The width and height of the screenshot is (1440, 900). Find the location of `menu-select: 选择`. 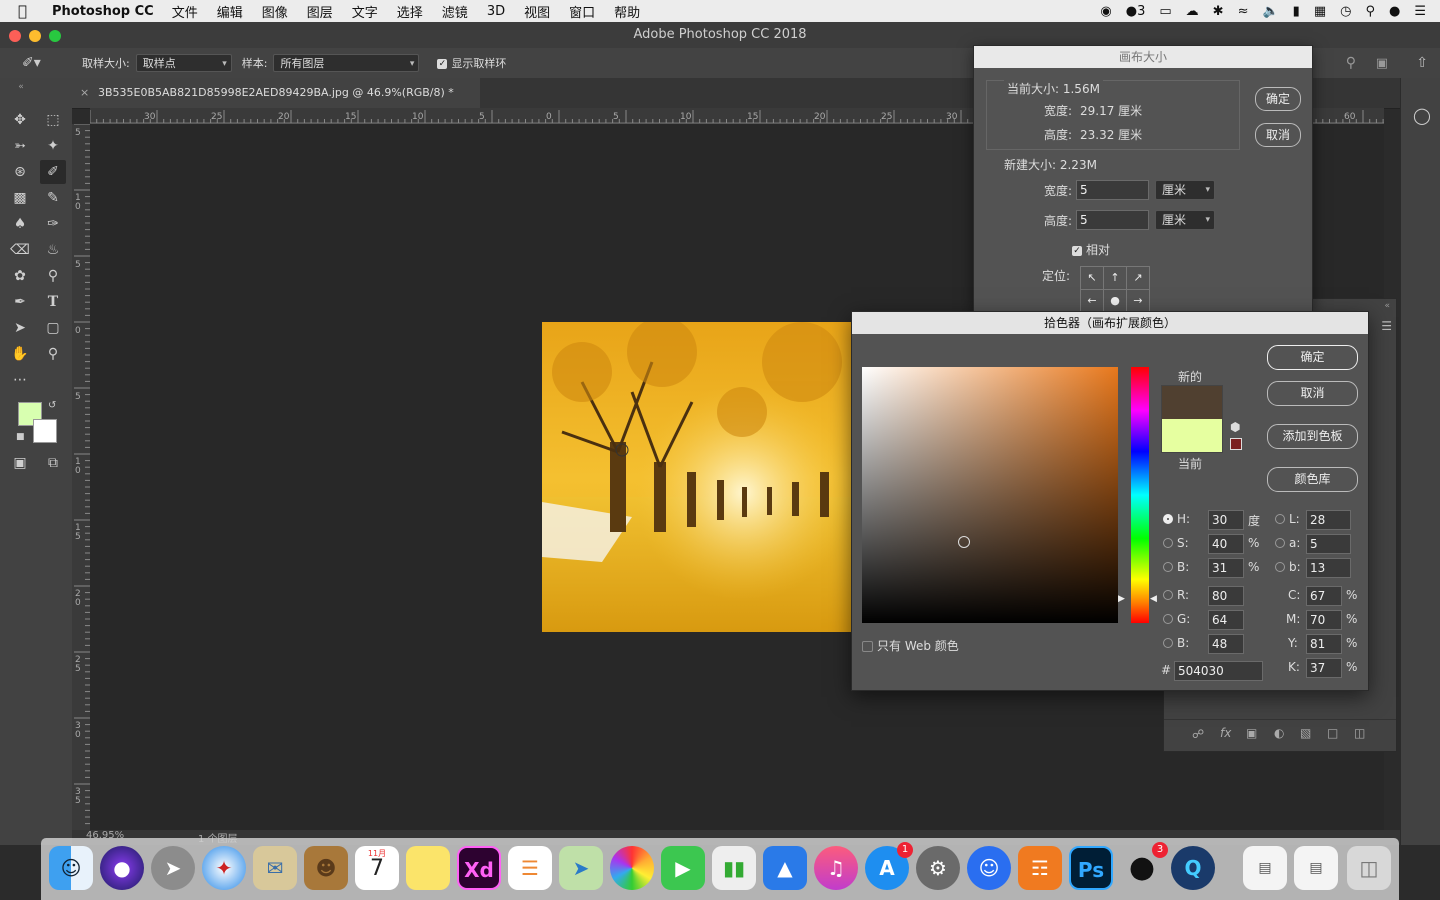

menu-select: 选择 is located at coordinates (410, 11).